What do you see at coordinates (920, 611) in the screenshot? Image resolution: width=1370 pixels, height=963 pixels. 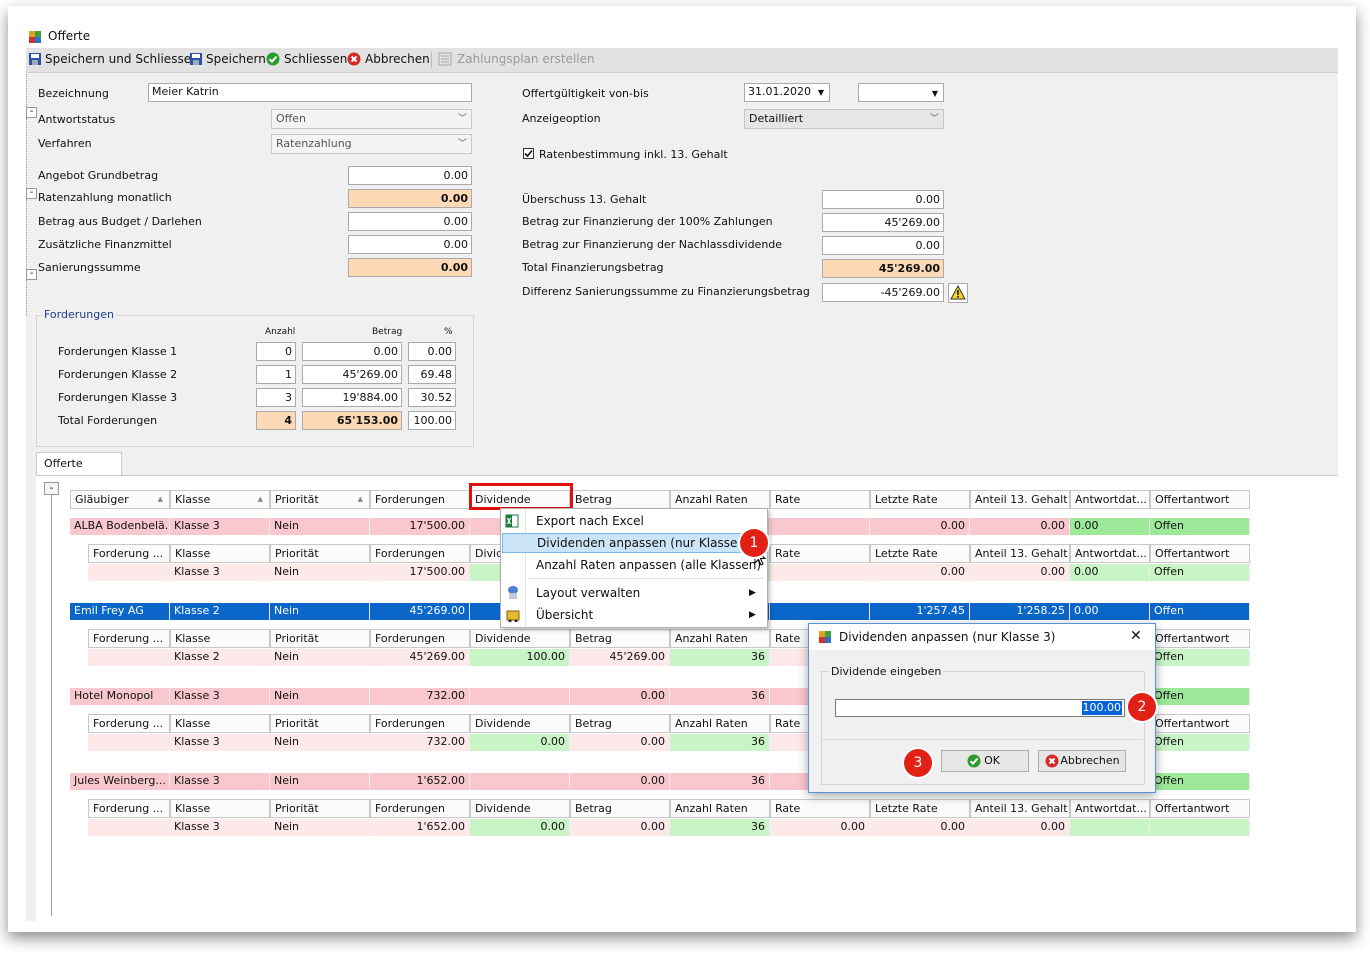 I see `table-cell: 1'257.45` at bounding box center [920, 611].